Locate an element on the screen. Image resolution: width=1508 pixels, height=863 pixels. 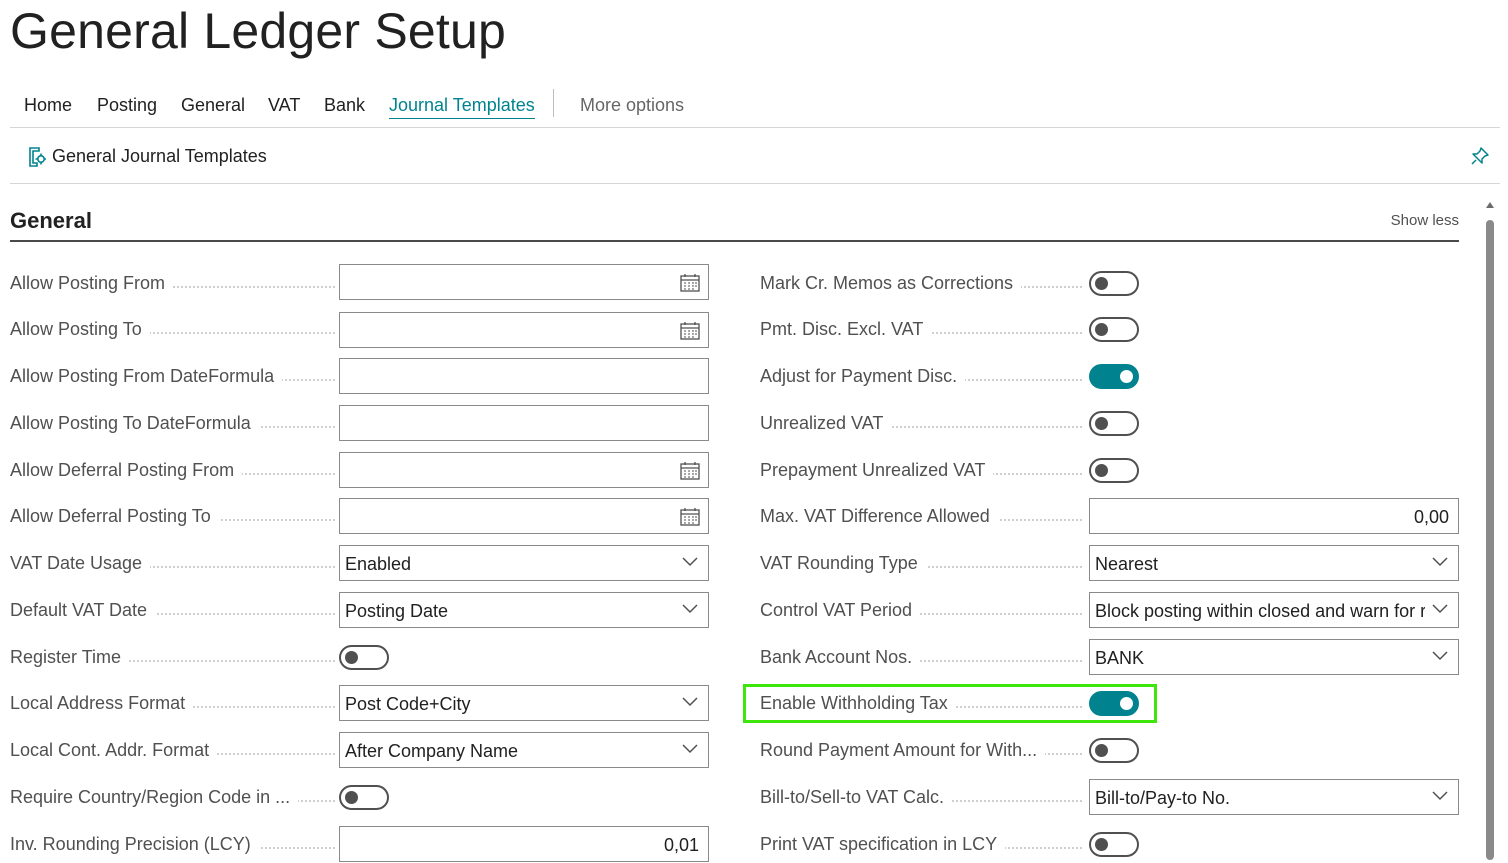
inv-rounding-precision-input: 0,01 is located at coordinates (524, 844).